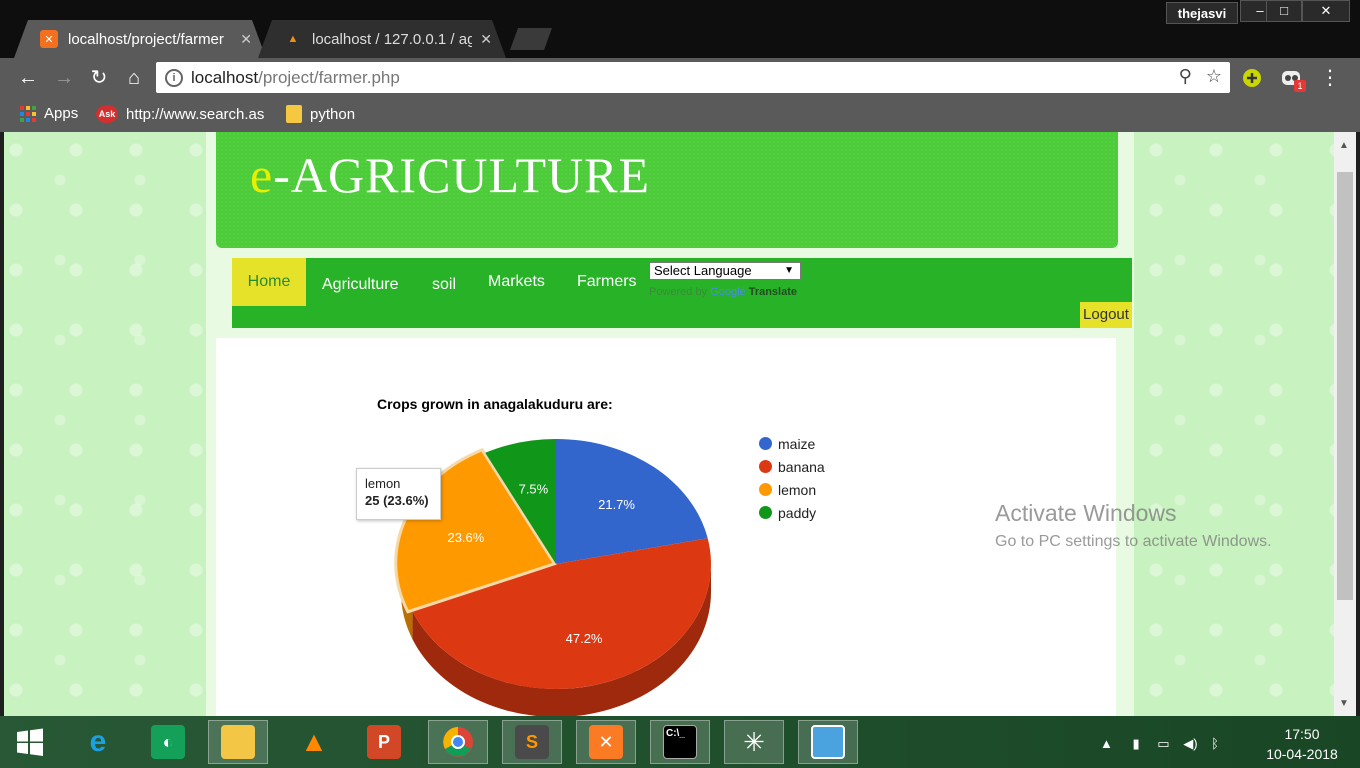 This screenshot has width=1360, height=768. Describe the element at coordinates (797, 443) in the screenshot. I see `legend-label: maize` at that location.